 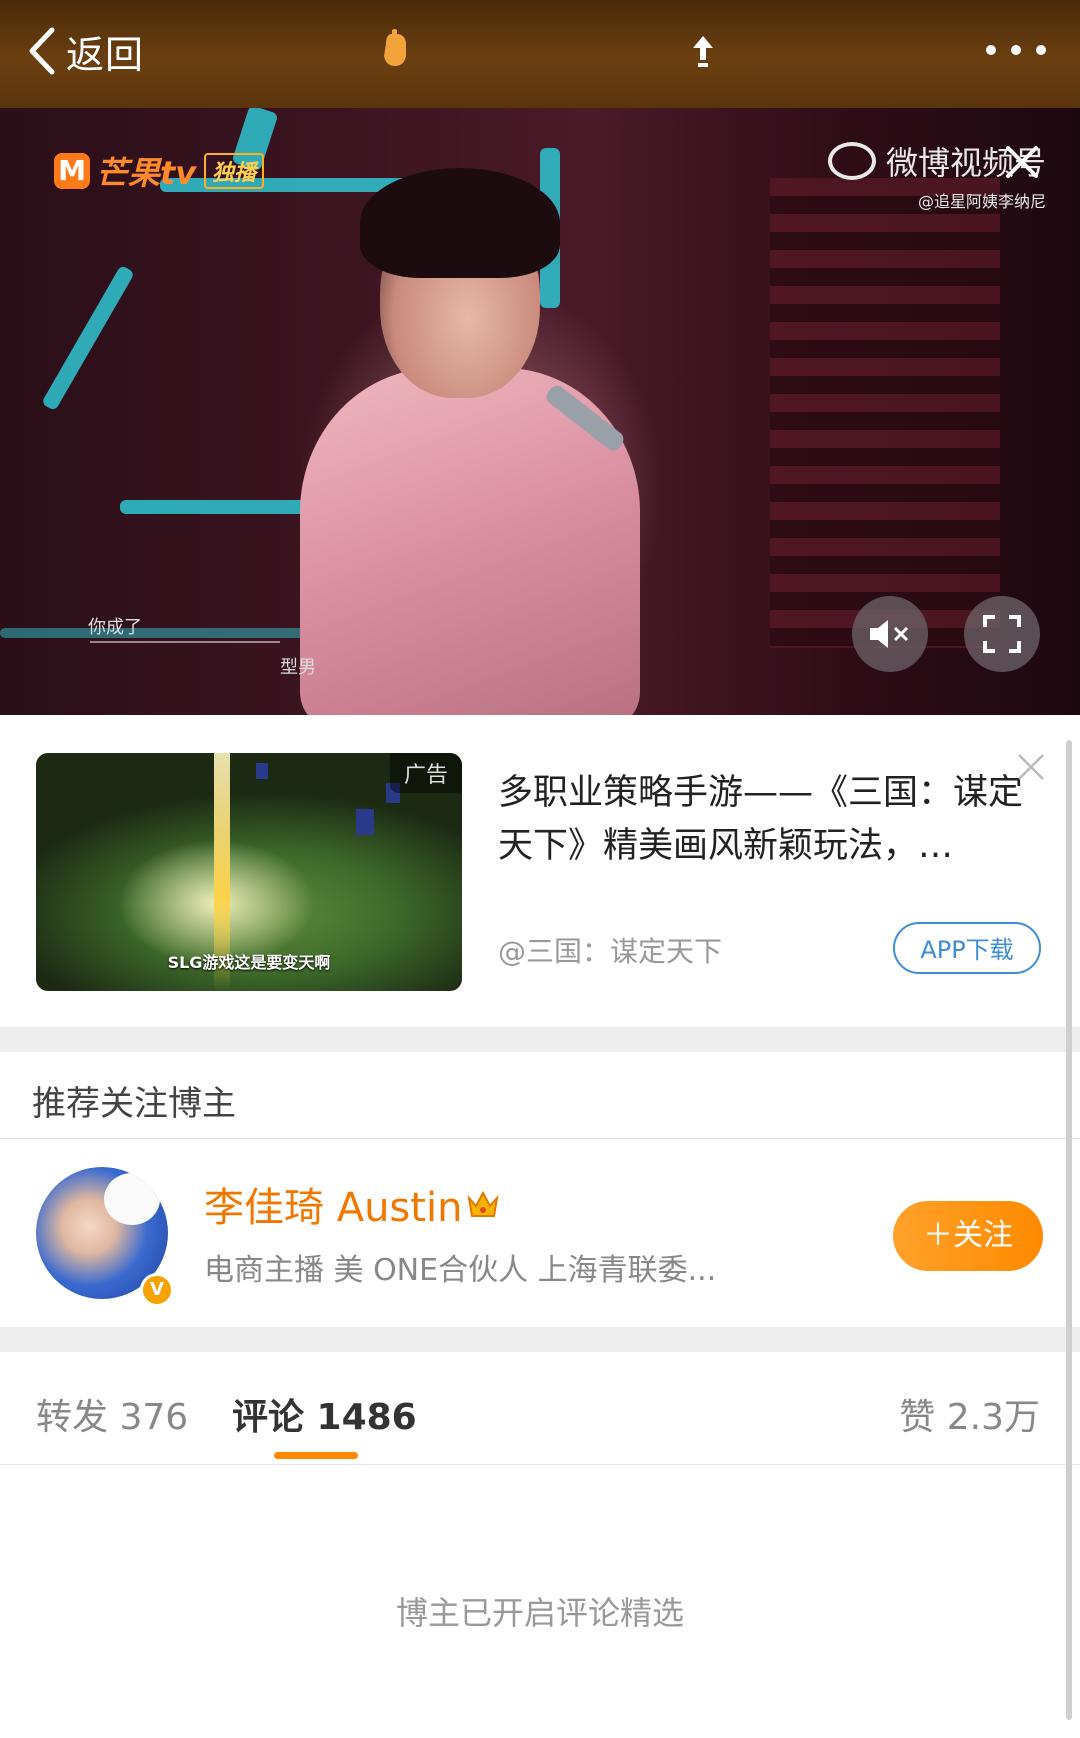 I want to click on singer-hair, so click(x=460, y=223).